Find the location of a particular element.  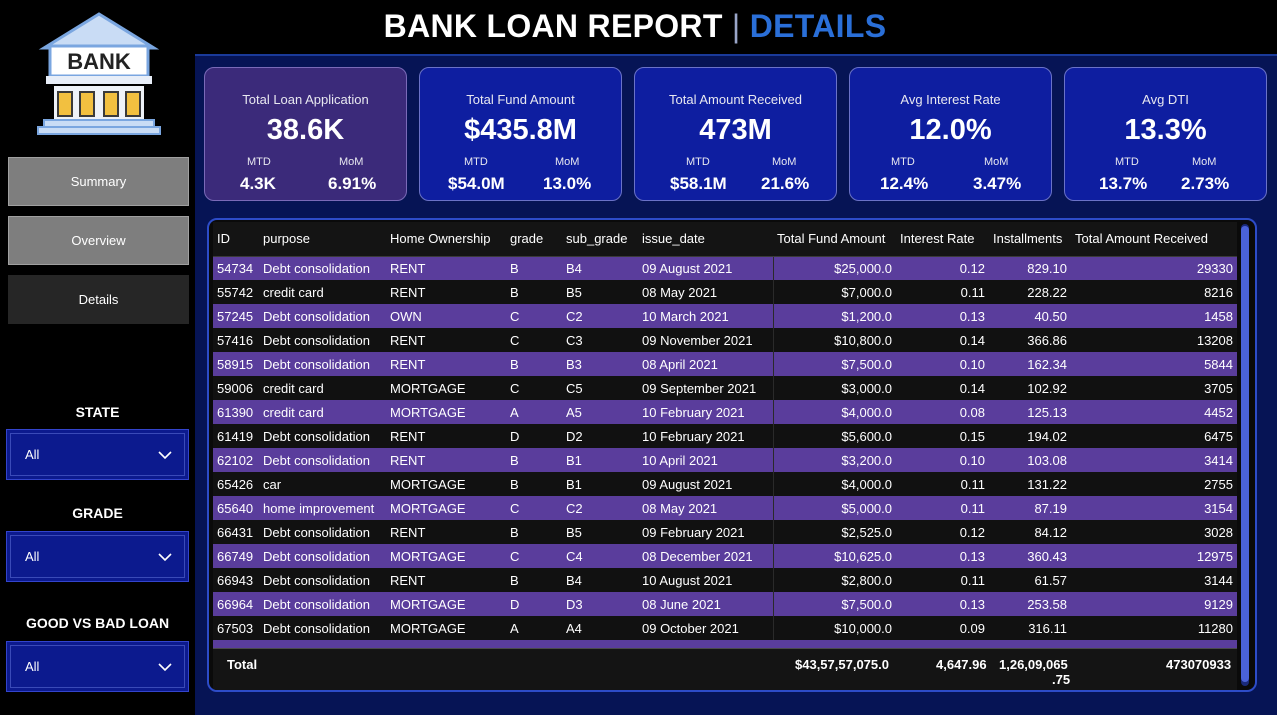

table-cell: 162.34 is located at coordinates (1030, 364).